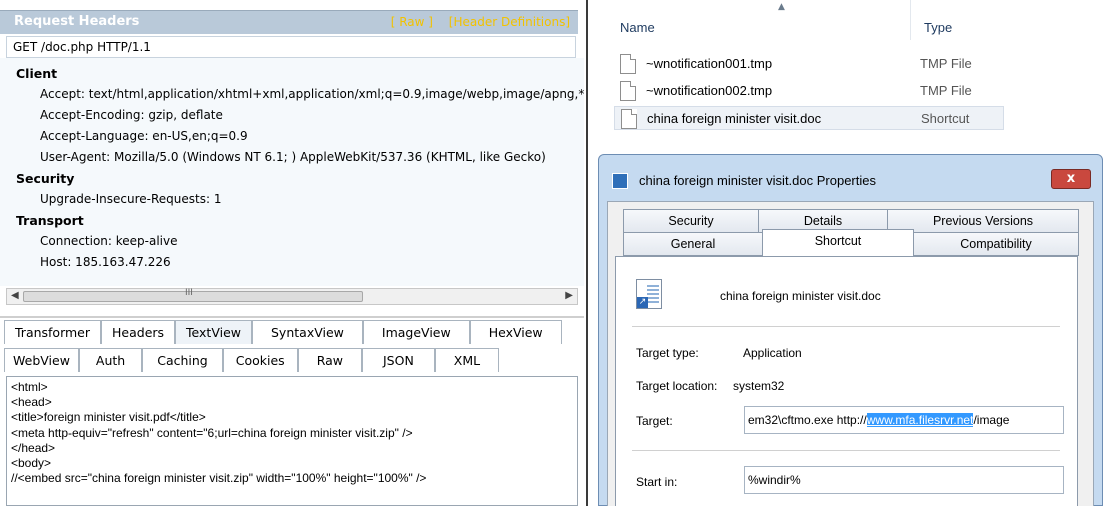  I want to click on tab-compatibility: Compatibility, so click(996, 244).